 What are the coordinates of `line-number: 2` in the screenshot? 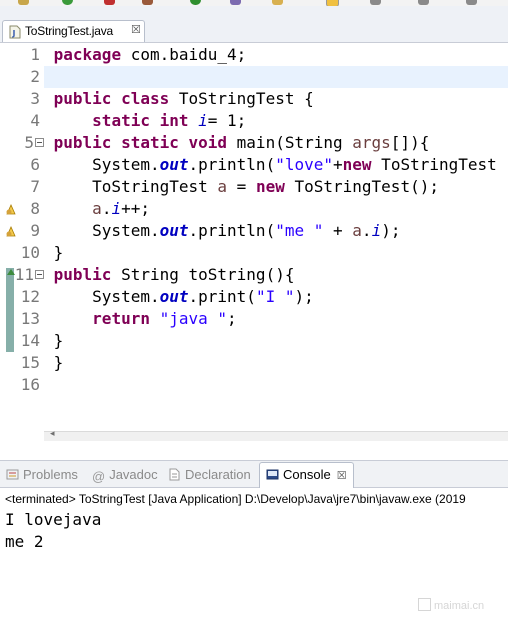 It's located at (35, 76).